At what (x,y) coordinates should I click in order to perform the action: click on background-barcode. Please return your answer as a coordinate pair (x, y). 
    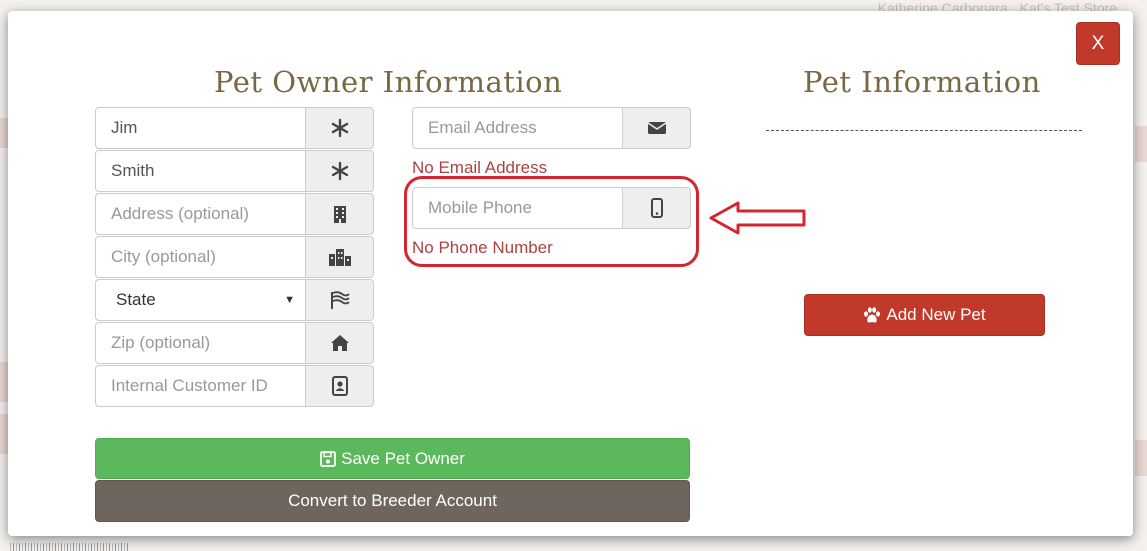
    Looking at the image, I should click on (70, 547).